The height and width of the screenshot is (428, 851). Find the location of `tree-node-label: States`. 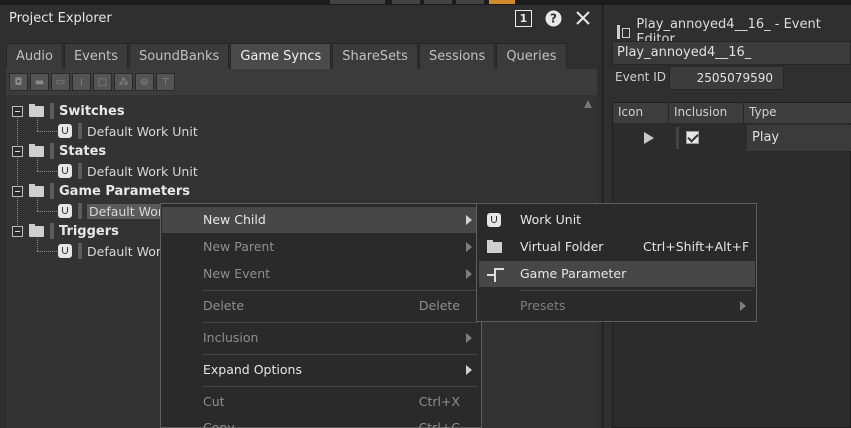

tree-node-label: States is located at coordinates (83, 151).